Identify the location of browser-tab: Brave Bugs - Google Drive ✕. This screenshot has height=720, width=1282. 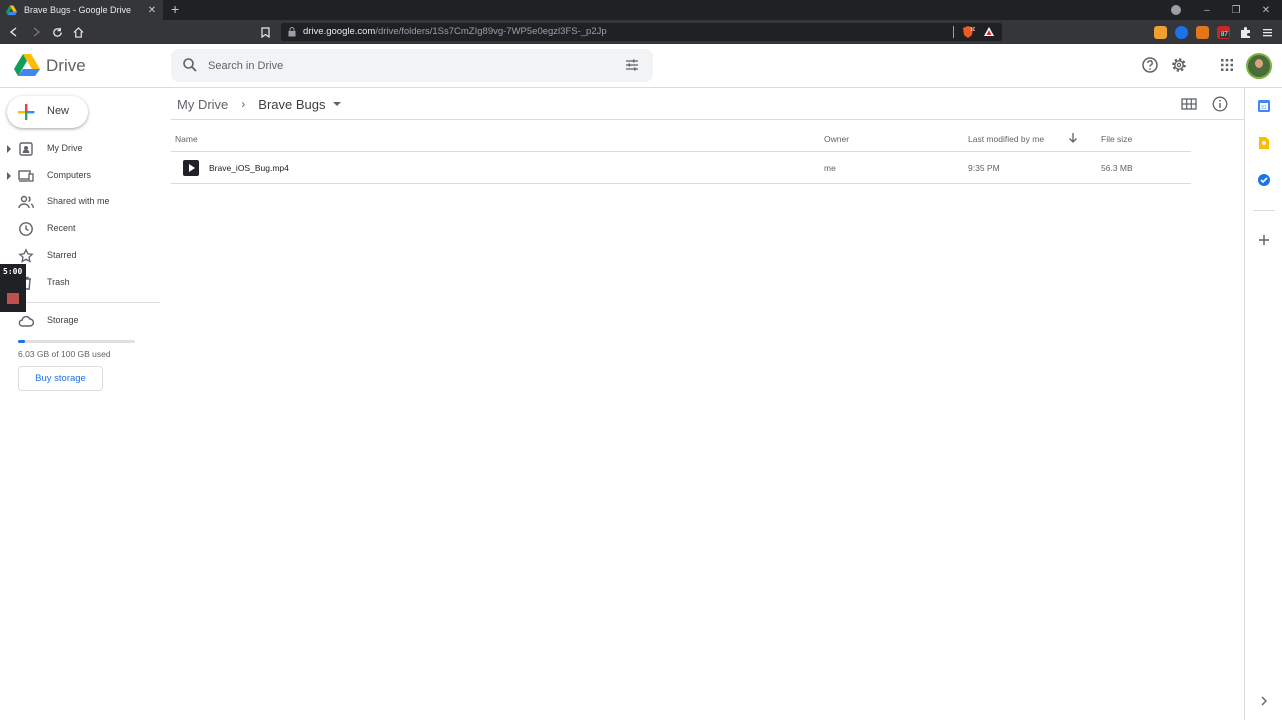
(81, 10).